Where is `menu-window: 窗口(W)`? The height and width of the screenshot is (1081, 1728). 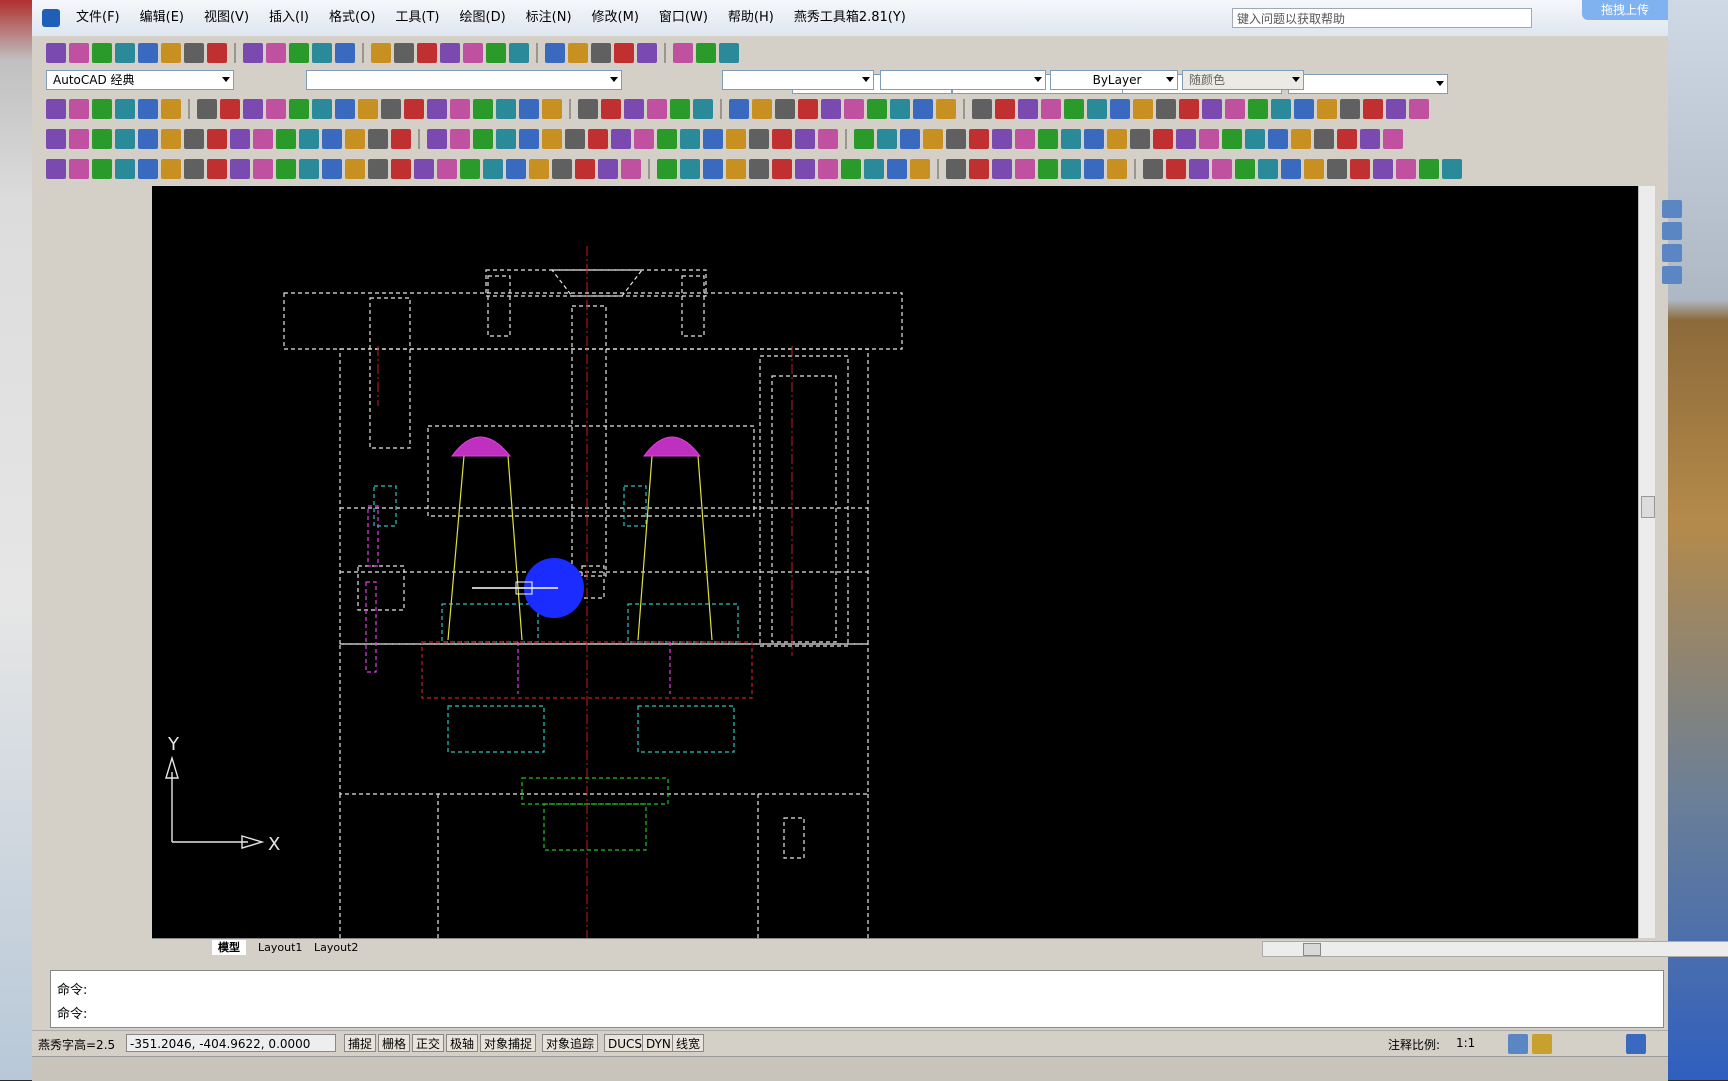
menu-window: 窗口(W) is located at coordinates (683, 18).